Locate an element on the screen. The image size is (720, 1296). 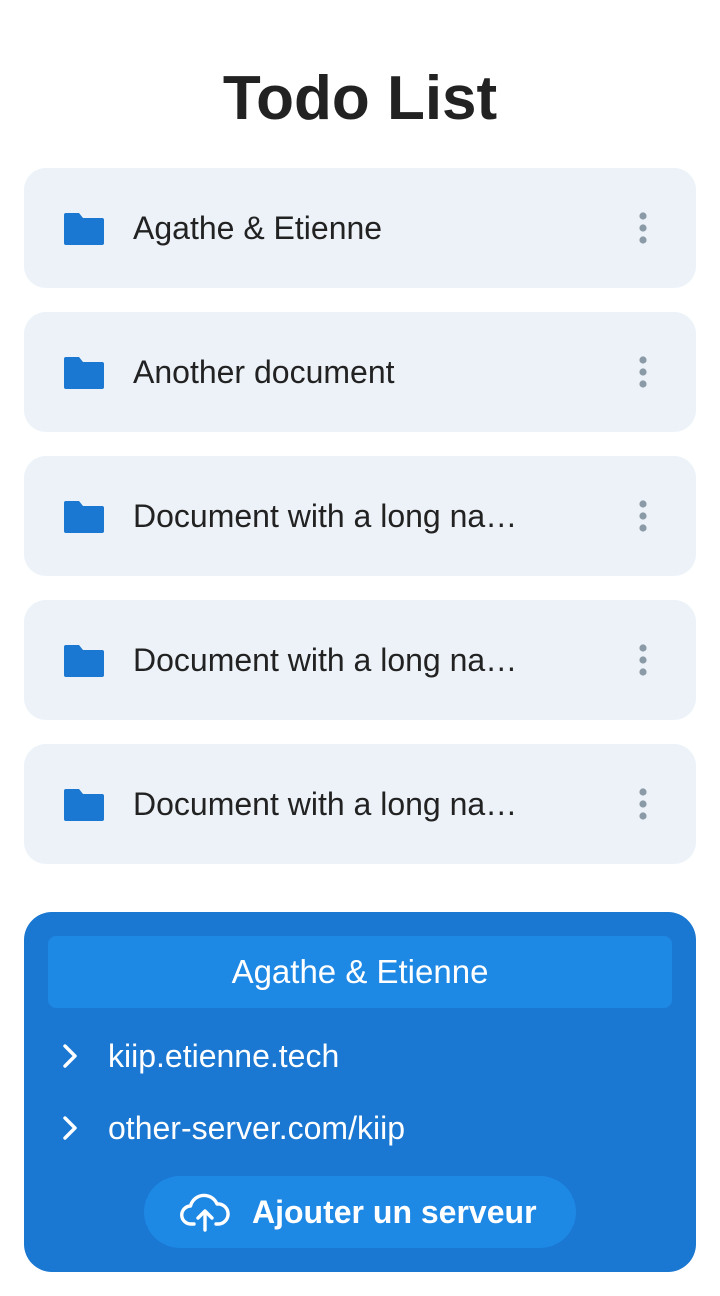
document-item: Agathe & Etienne is located at coordinates (360, 228).